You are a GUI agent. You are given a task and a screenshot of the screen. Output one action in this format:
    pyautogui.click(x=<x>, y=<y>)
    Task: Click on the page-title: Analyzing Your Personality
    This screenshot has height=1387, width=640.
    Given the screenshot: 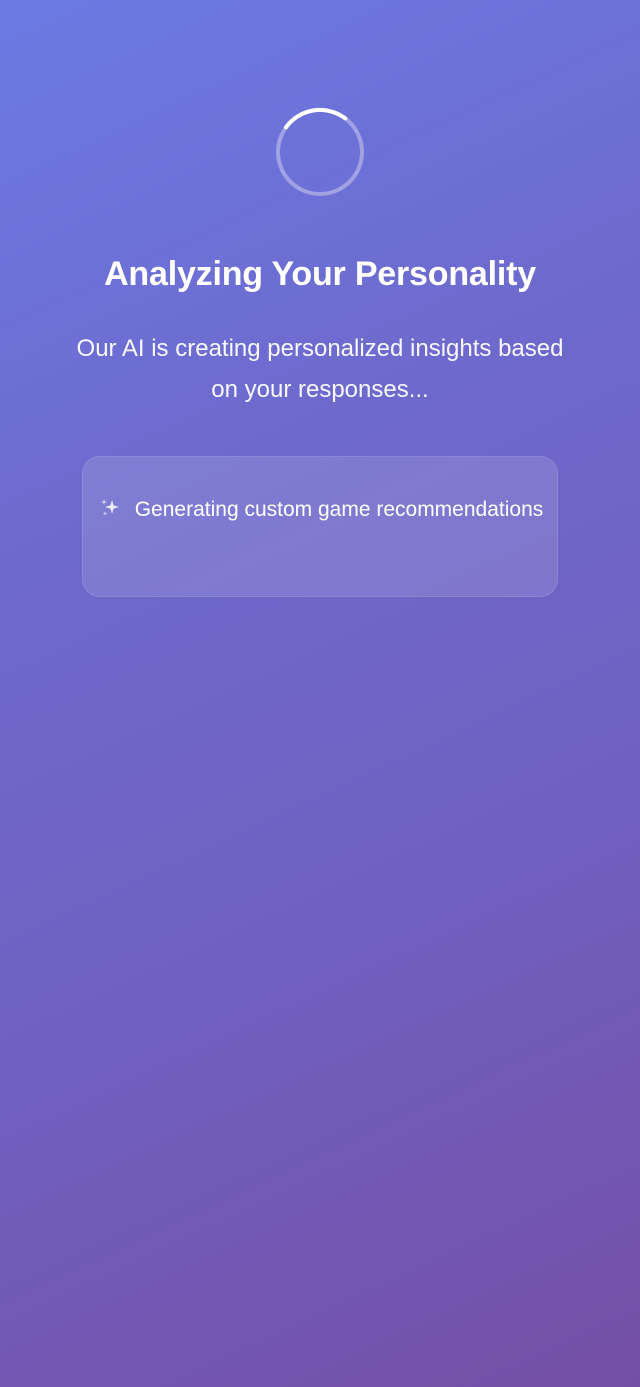 What is the action you would take?
    pyautogui.click(x=320, y=274)
    